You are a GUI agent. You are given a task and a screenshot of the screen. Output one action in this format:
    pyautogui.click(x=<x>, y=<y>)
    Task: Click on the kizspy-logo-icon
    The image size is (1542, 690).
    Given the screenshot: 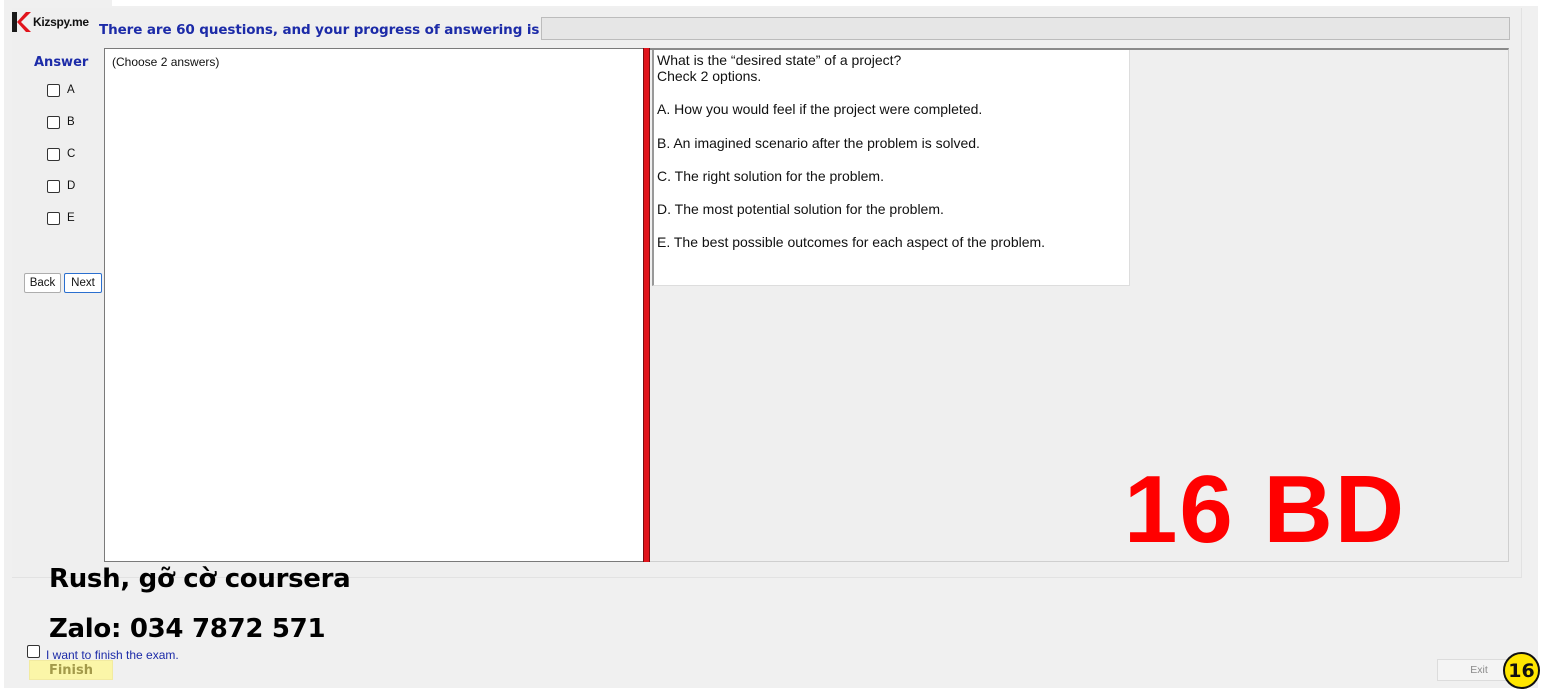 What is the action you would take?
    pyautogui.click(x=21, y=22)
    